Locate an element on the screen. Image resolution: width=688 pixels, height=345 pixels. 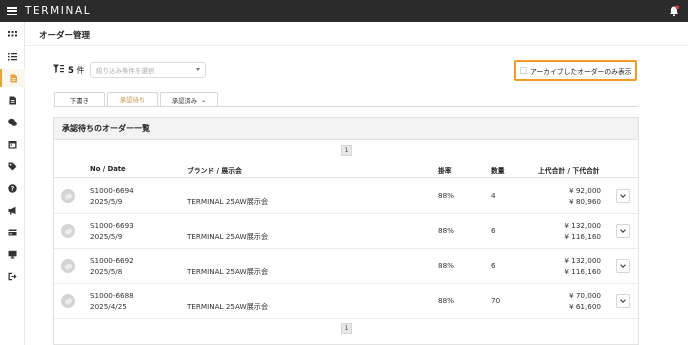
notification-bell-icon is located at coordinates (674, 11).